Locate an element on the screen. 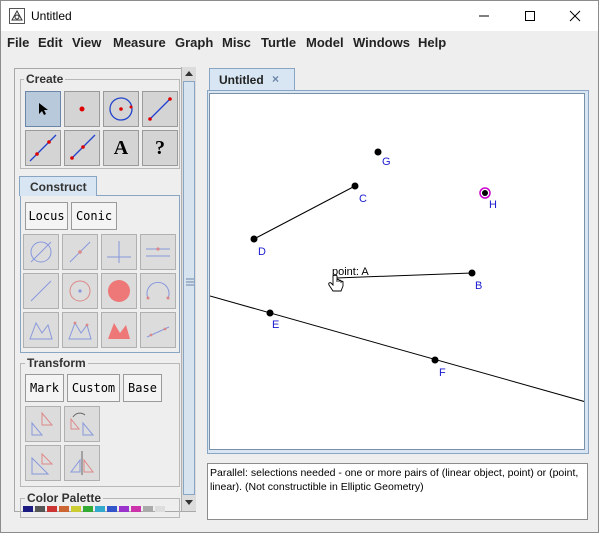  perpendicular-icon is located at coordinates (119, 252).